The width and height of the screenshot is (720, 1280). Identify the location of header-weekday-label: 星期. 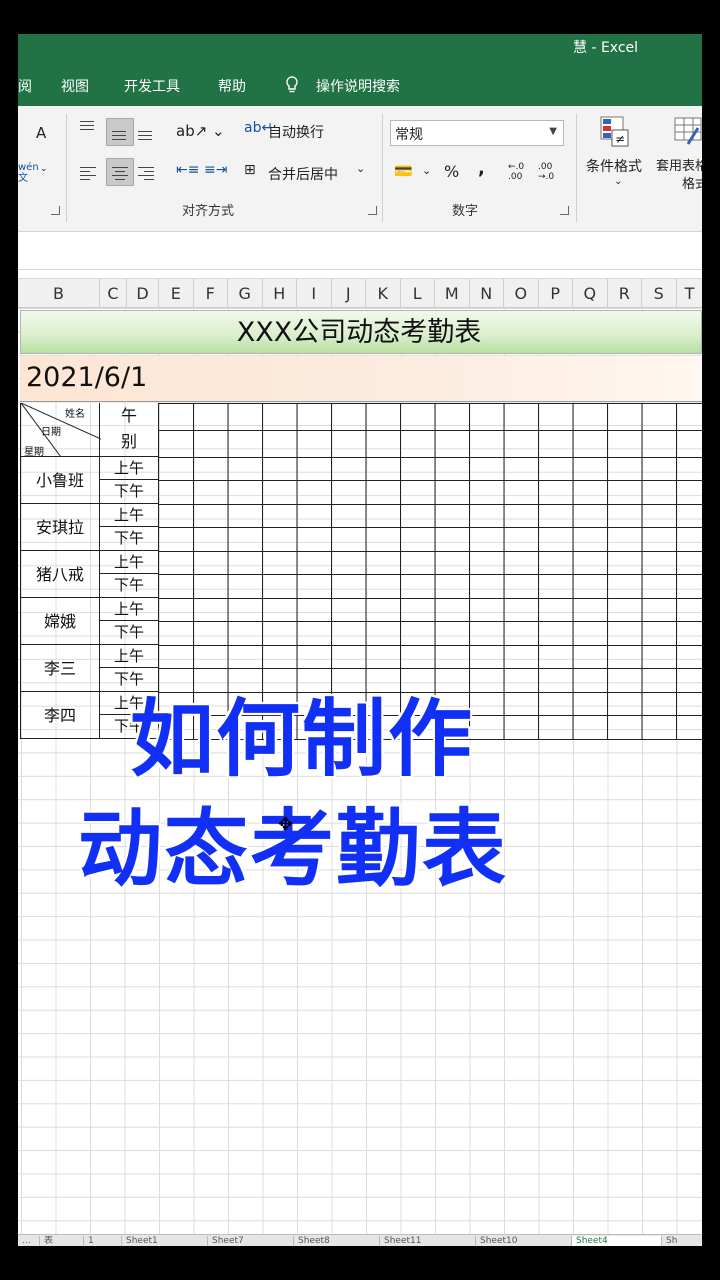
(34, 452).